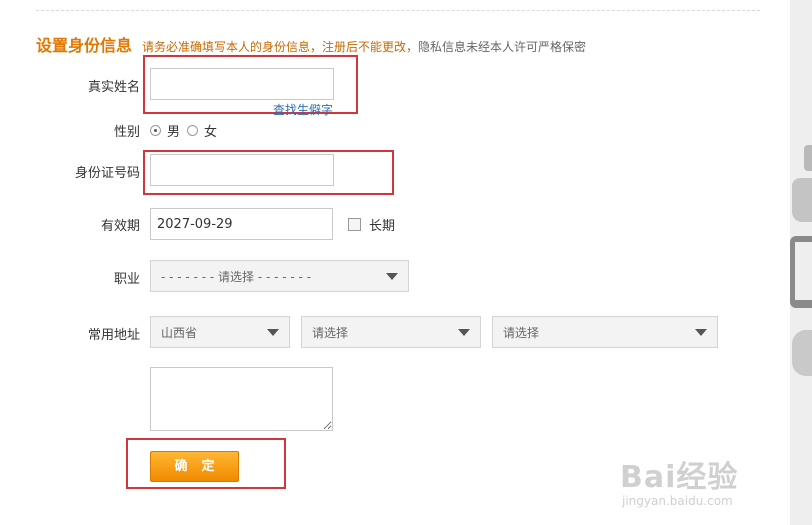 The height and width of the screenshot is (525, 812). I want to click on hand-icon, so click(802, 200).